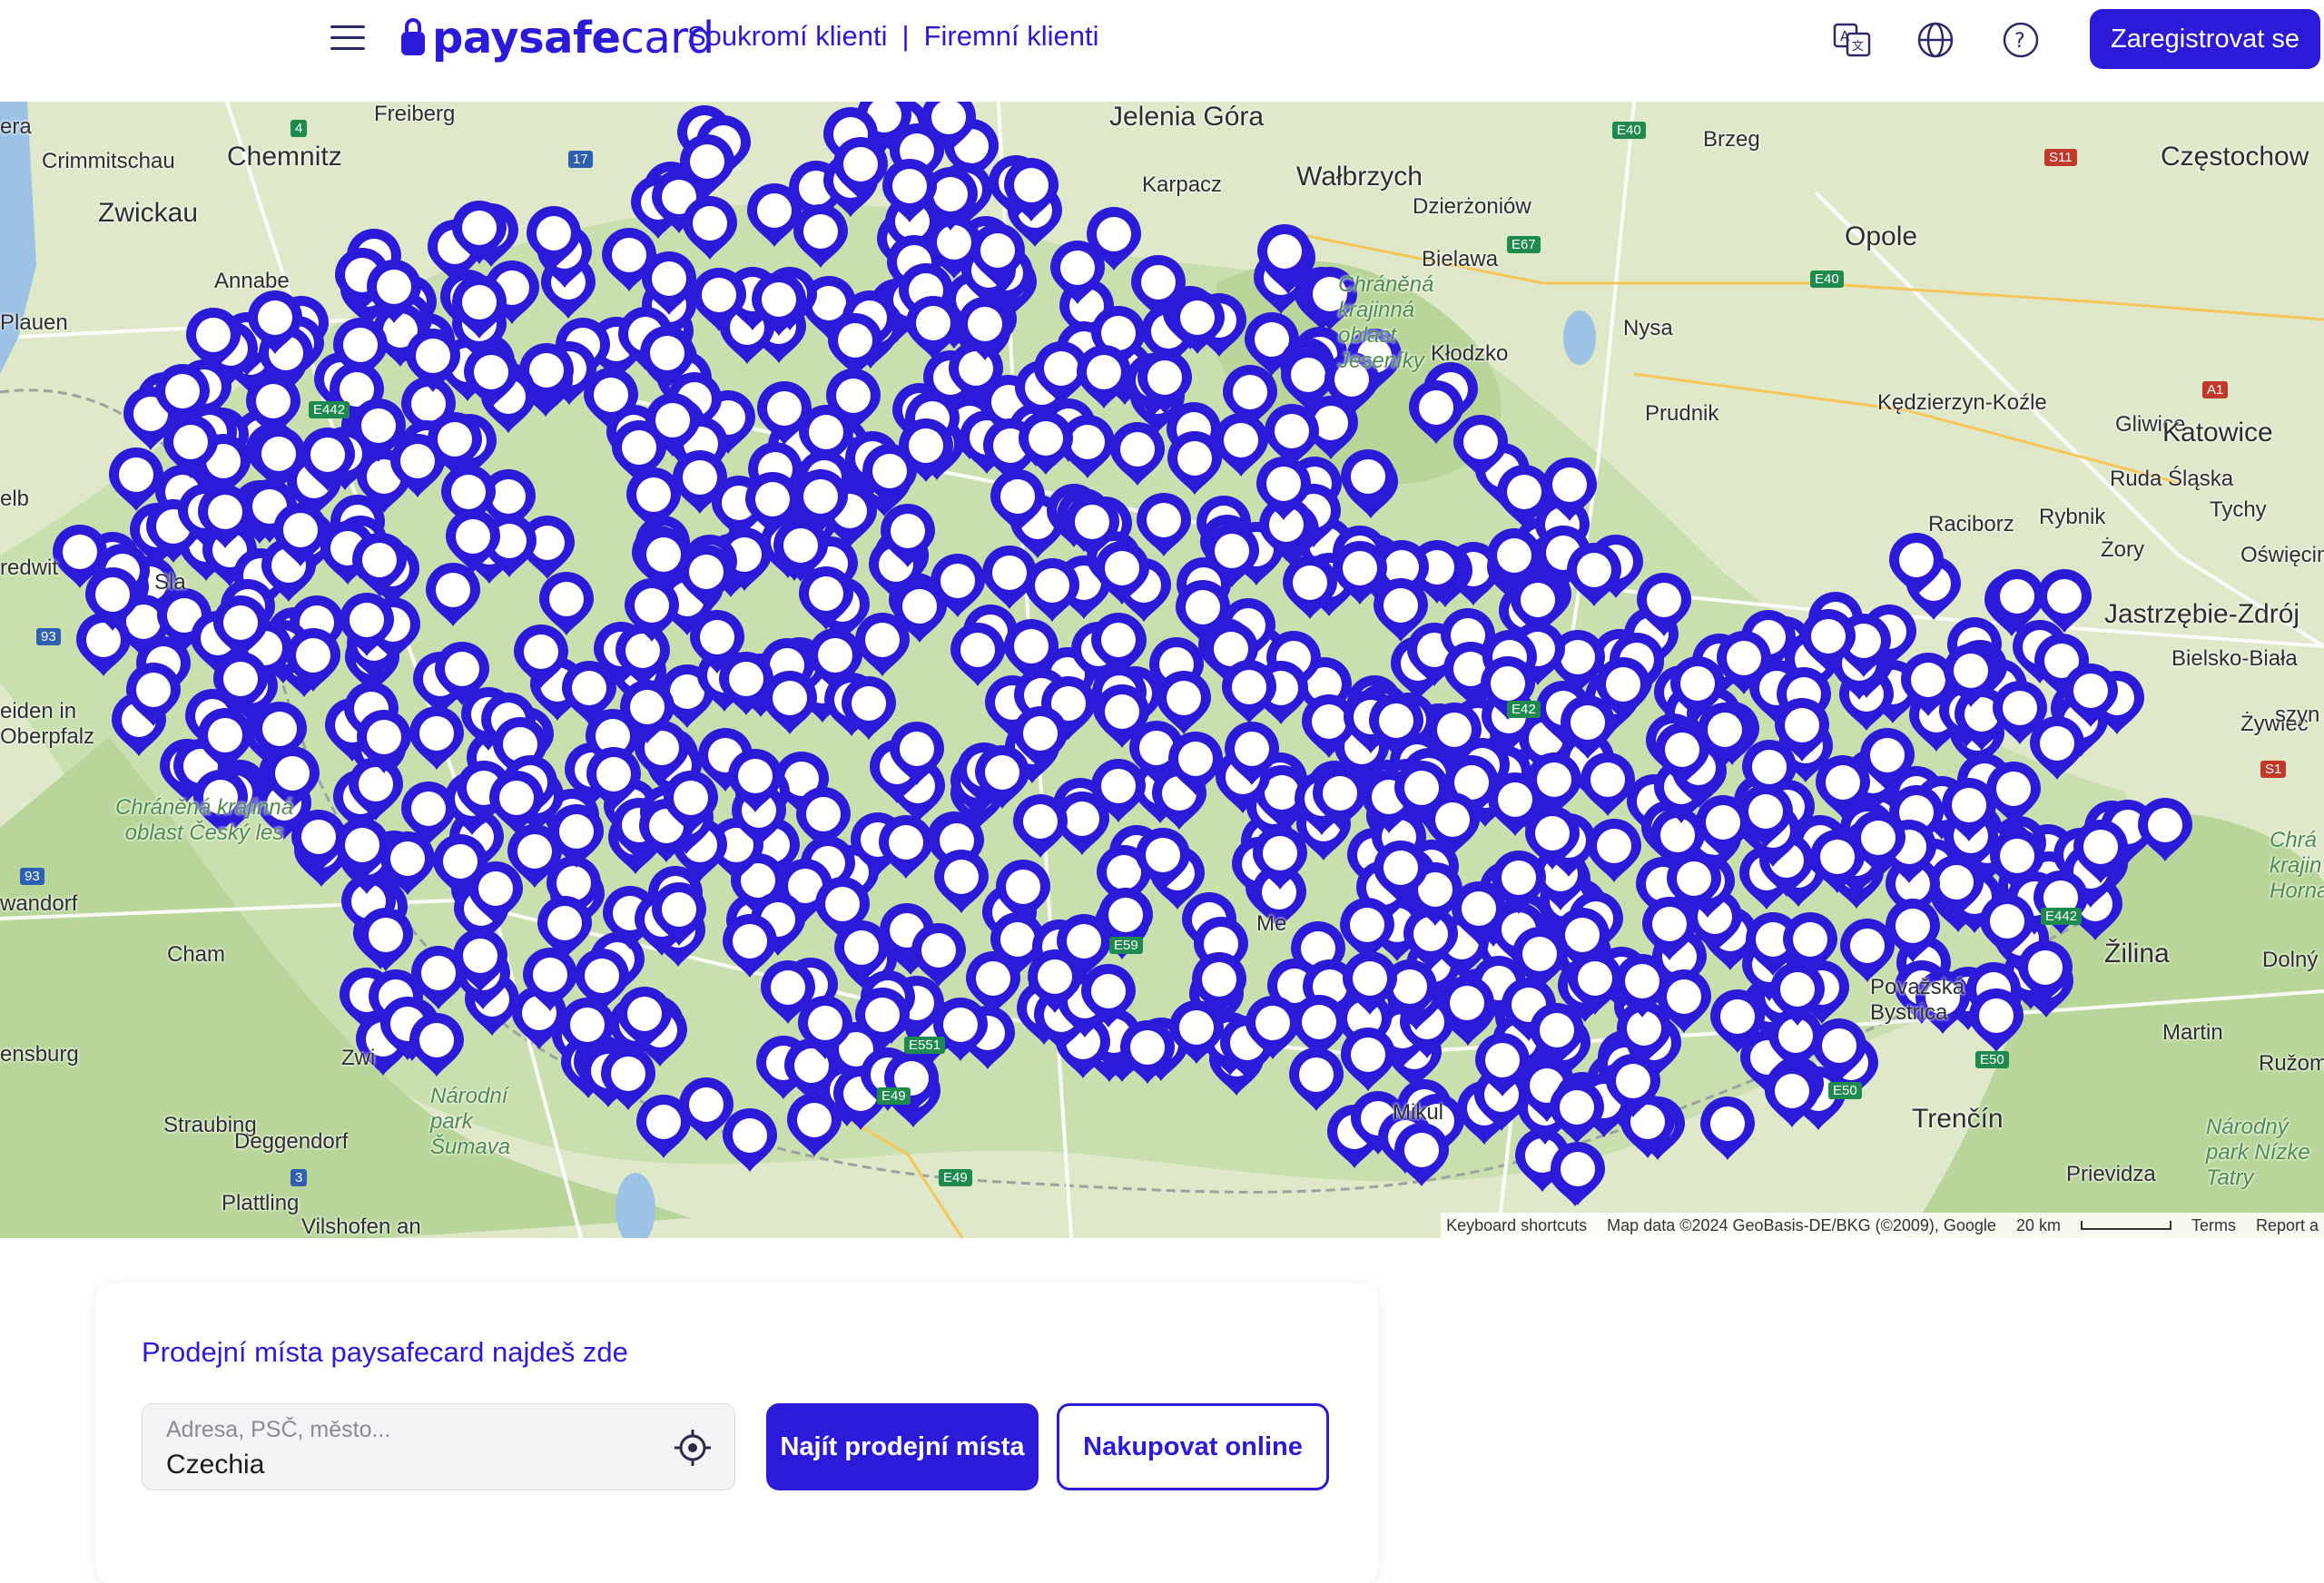  Describe the element at coordinates (2287, 1225) in the screenshot. I see `report-link: Report a` at that location.